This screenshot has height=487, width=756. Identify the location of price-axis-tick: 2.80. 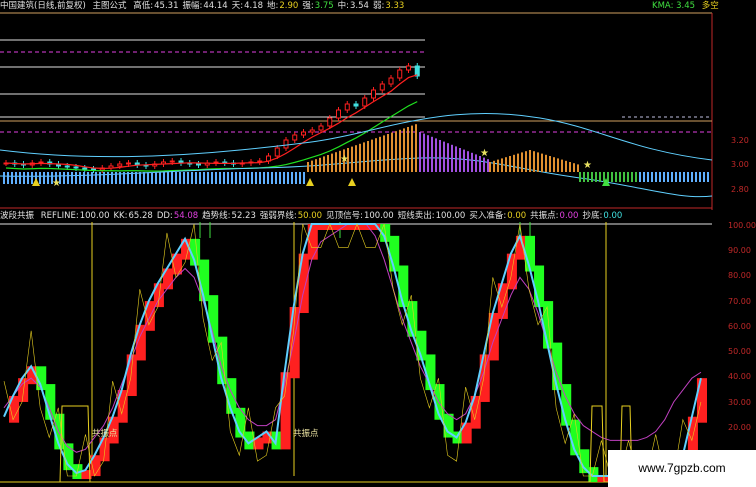
(740, 189).